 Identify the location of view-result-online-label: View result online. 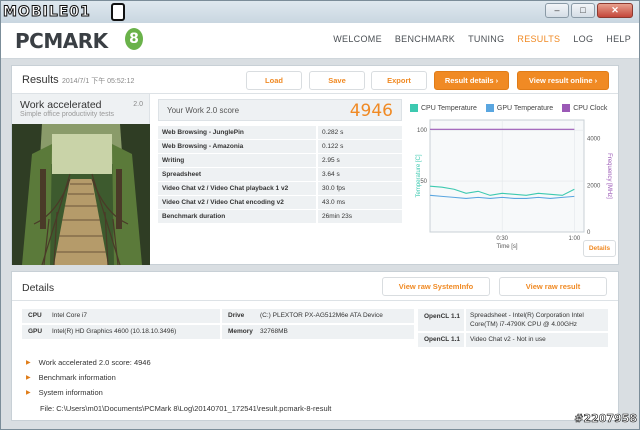
(560, 80).